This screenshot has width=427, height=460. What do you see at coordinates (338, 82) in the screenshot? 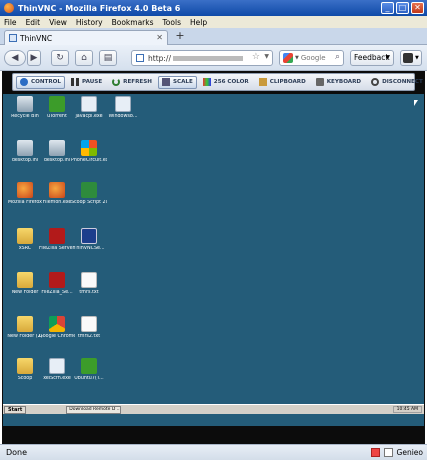
I see `vnc-keyboard-button: KEYBOARD` at bounding box center [338, 82].